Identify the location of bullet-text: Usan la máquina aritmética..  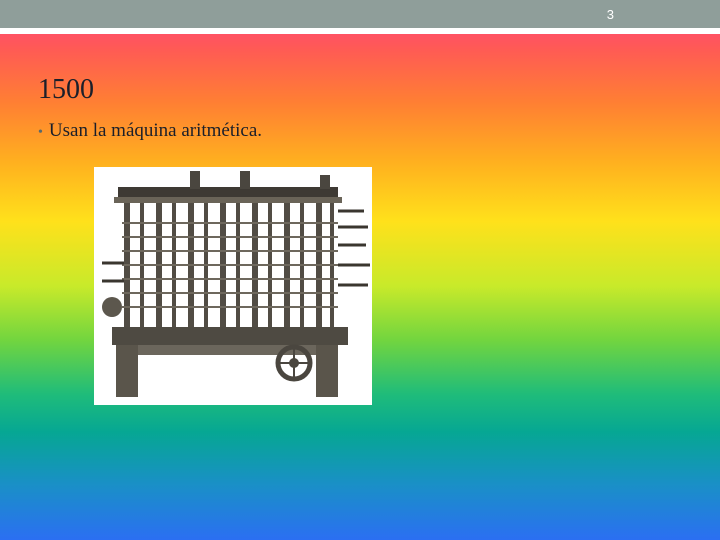
(155, 130).